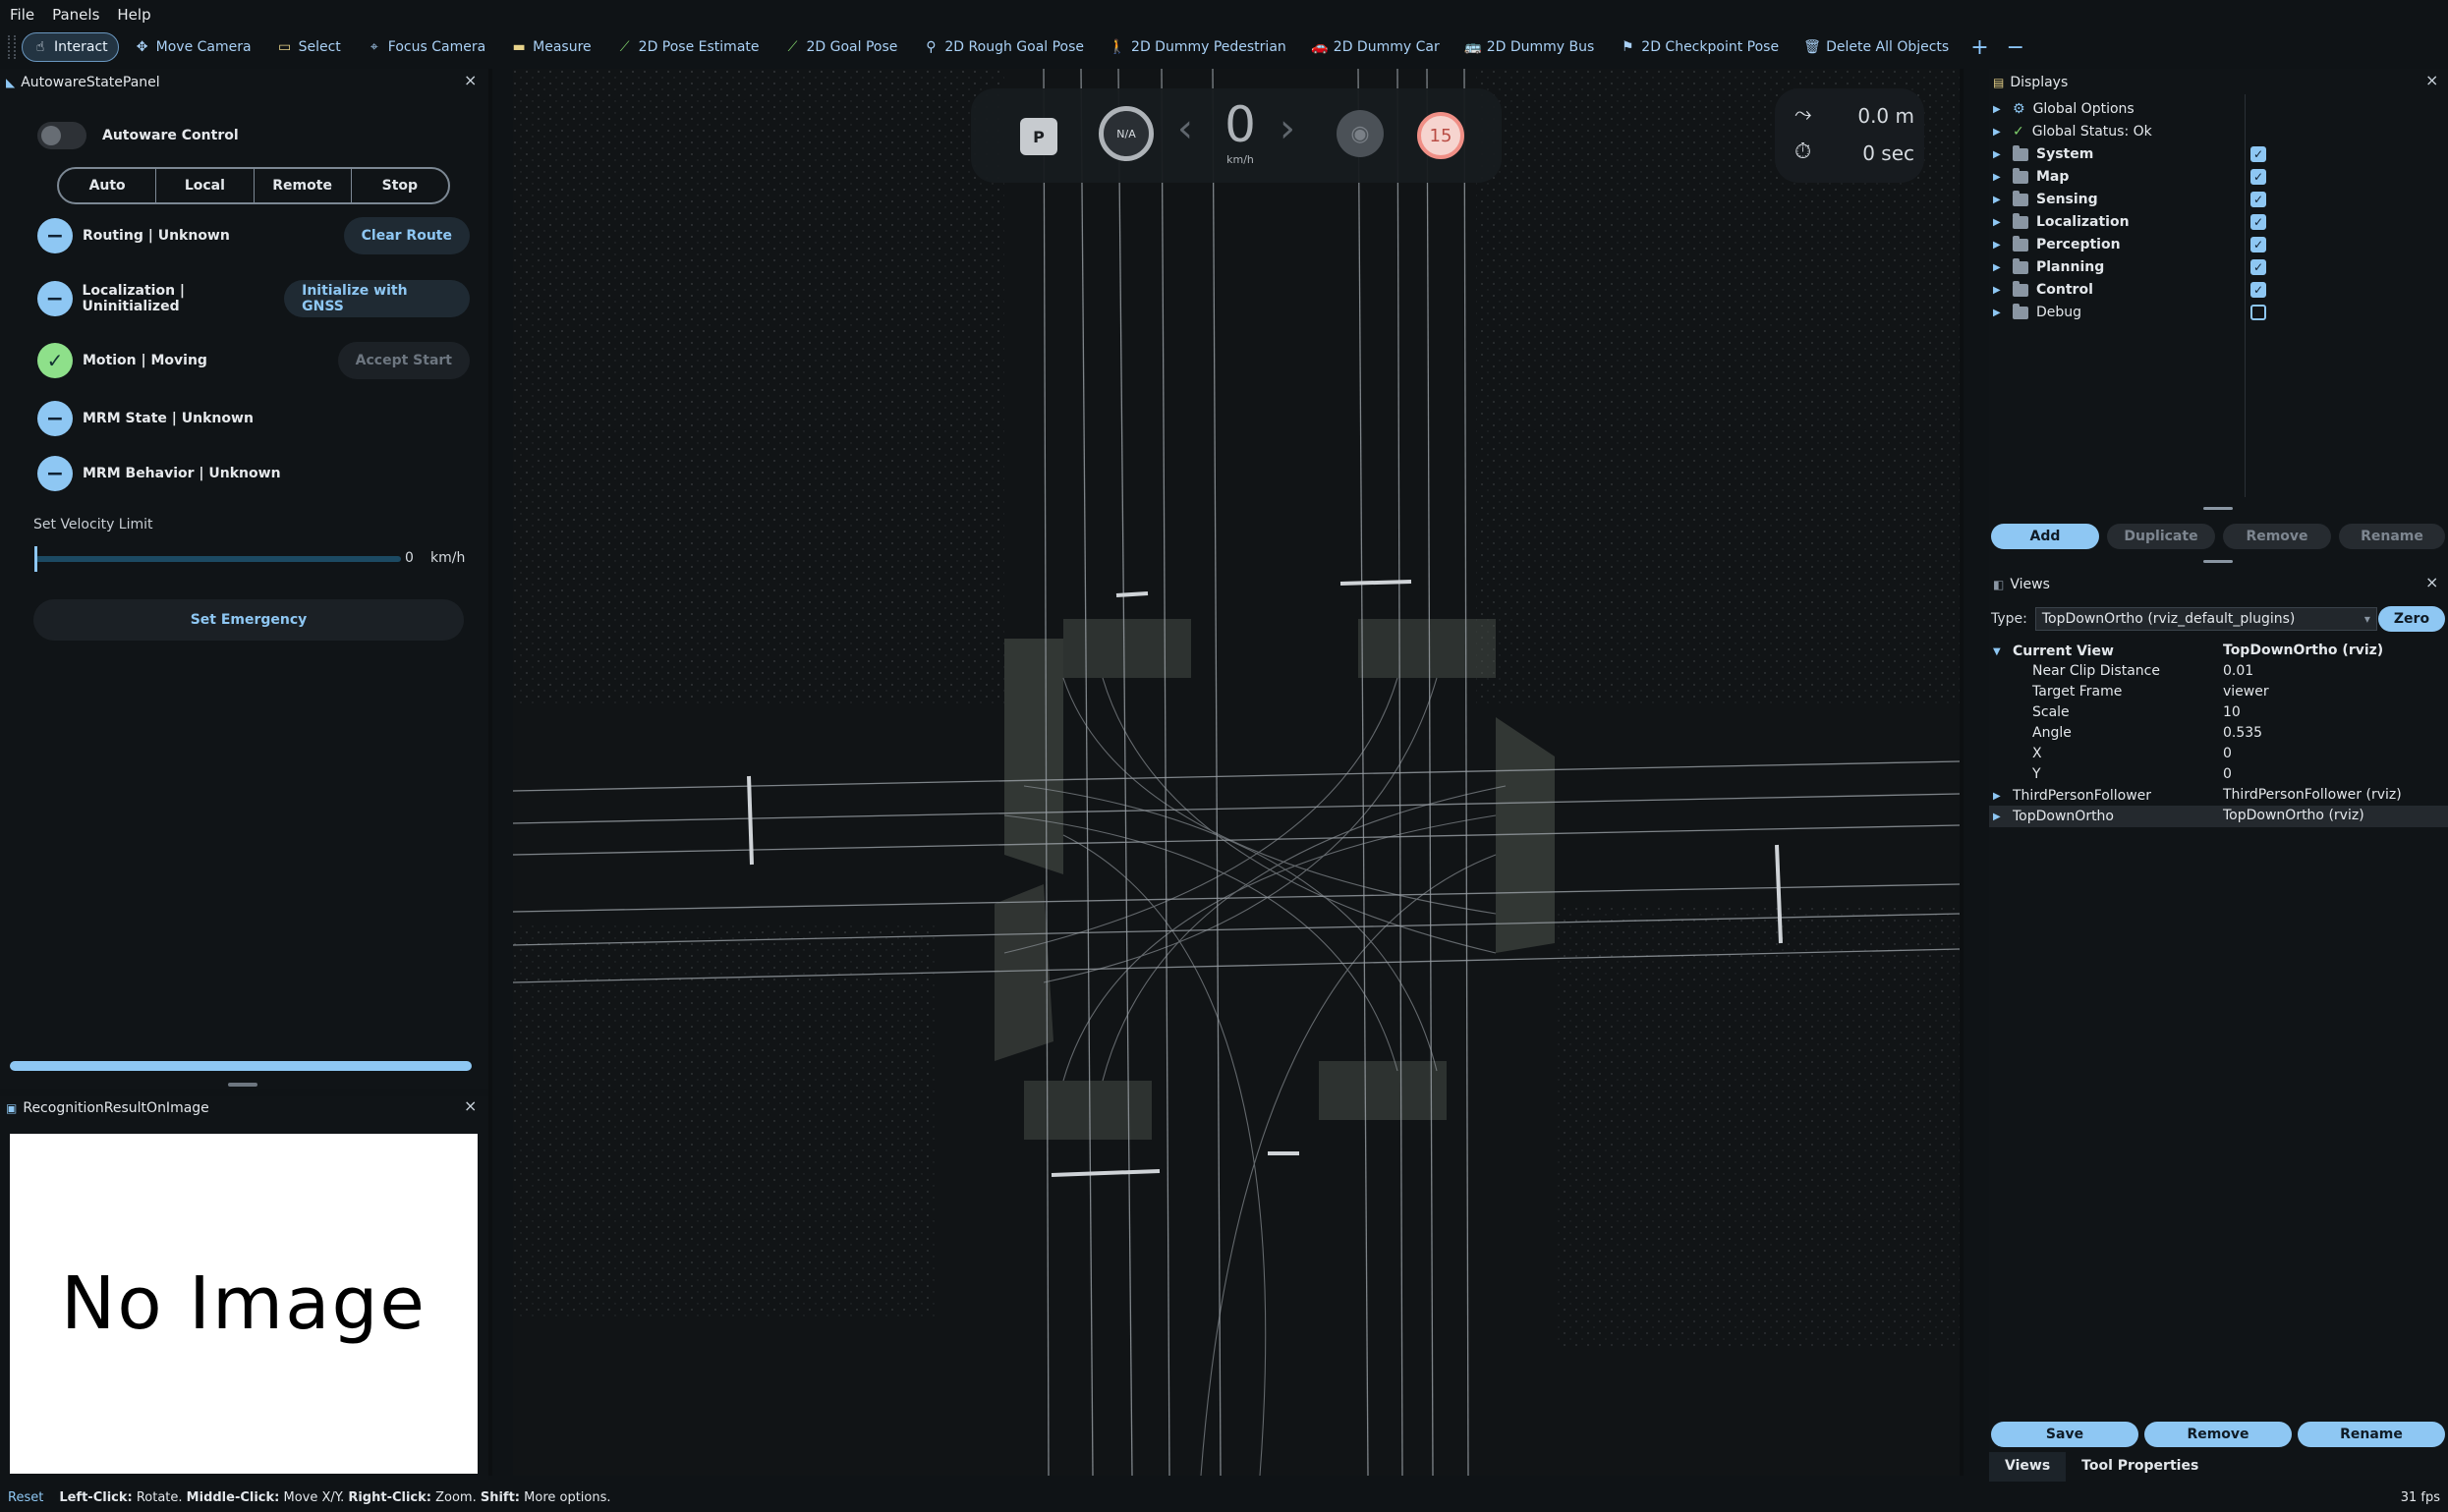 Image resolution: width=2448 pixels, height=1512 pixels. Describe the element at coordinates (1803, 114) in the screenshot. I see `route-icon: ⤳` at that location.